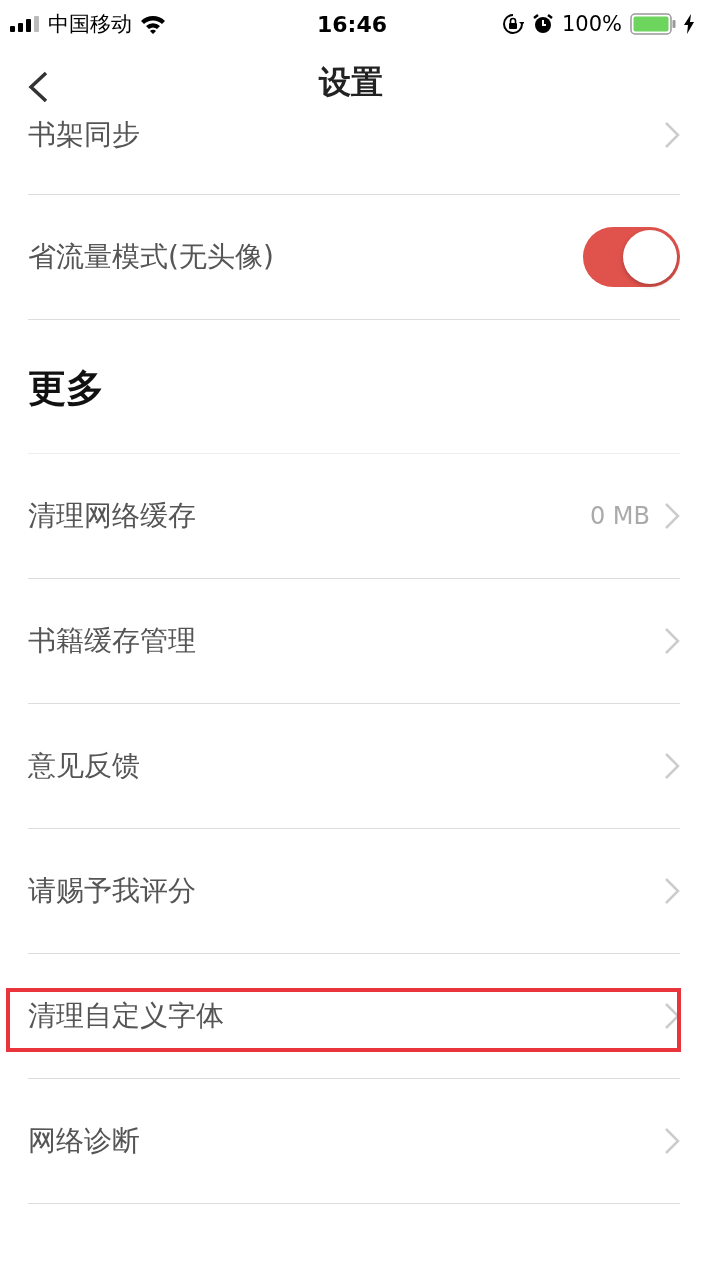 This screenshot has height=1272, width=702. I want to click on chevron-right-icon, so click(672, 1016).